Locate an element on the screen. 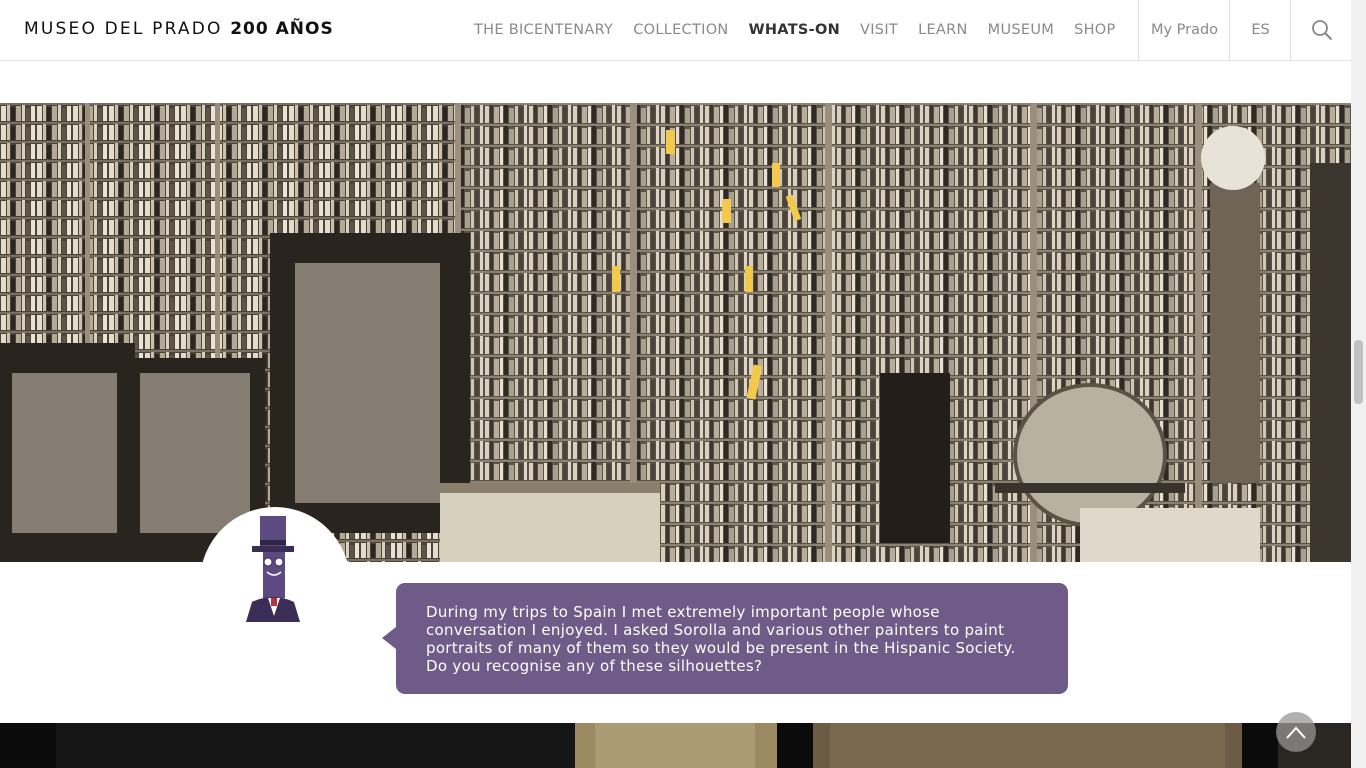  my-prado-link: My Prado is located at coordinates (1184, 30).